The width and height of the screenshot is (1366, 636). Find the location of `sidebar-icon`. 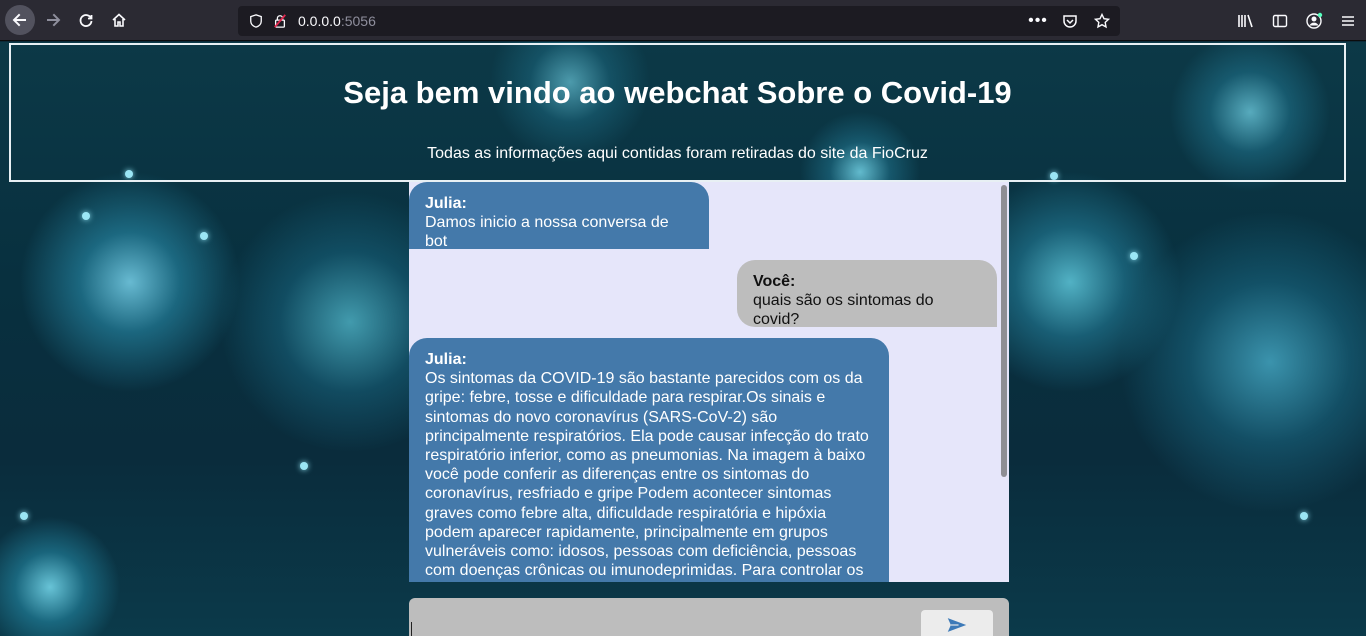

sidebar-icon is located at coordinates (1280, 21).